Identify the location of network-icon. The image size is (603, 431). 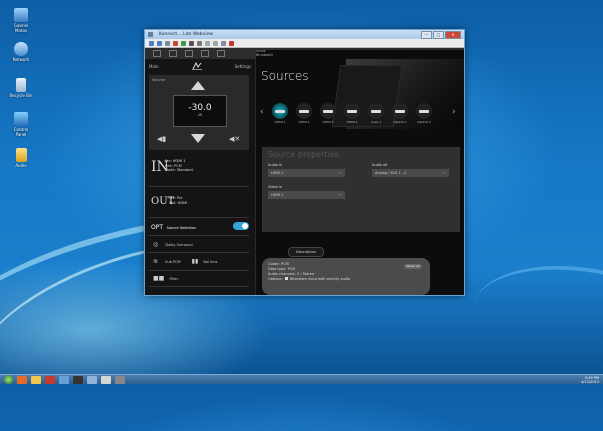
(21, 49).